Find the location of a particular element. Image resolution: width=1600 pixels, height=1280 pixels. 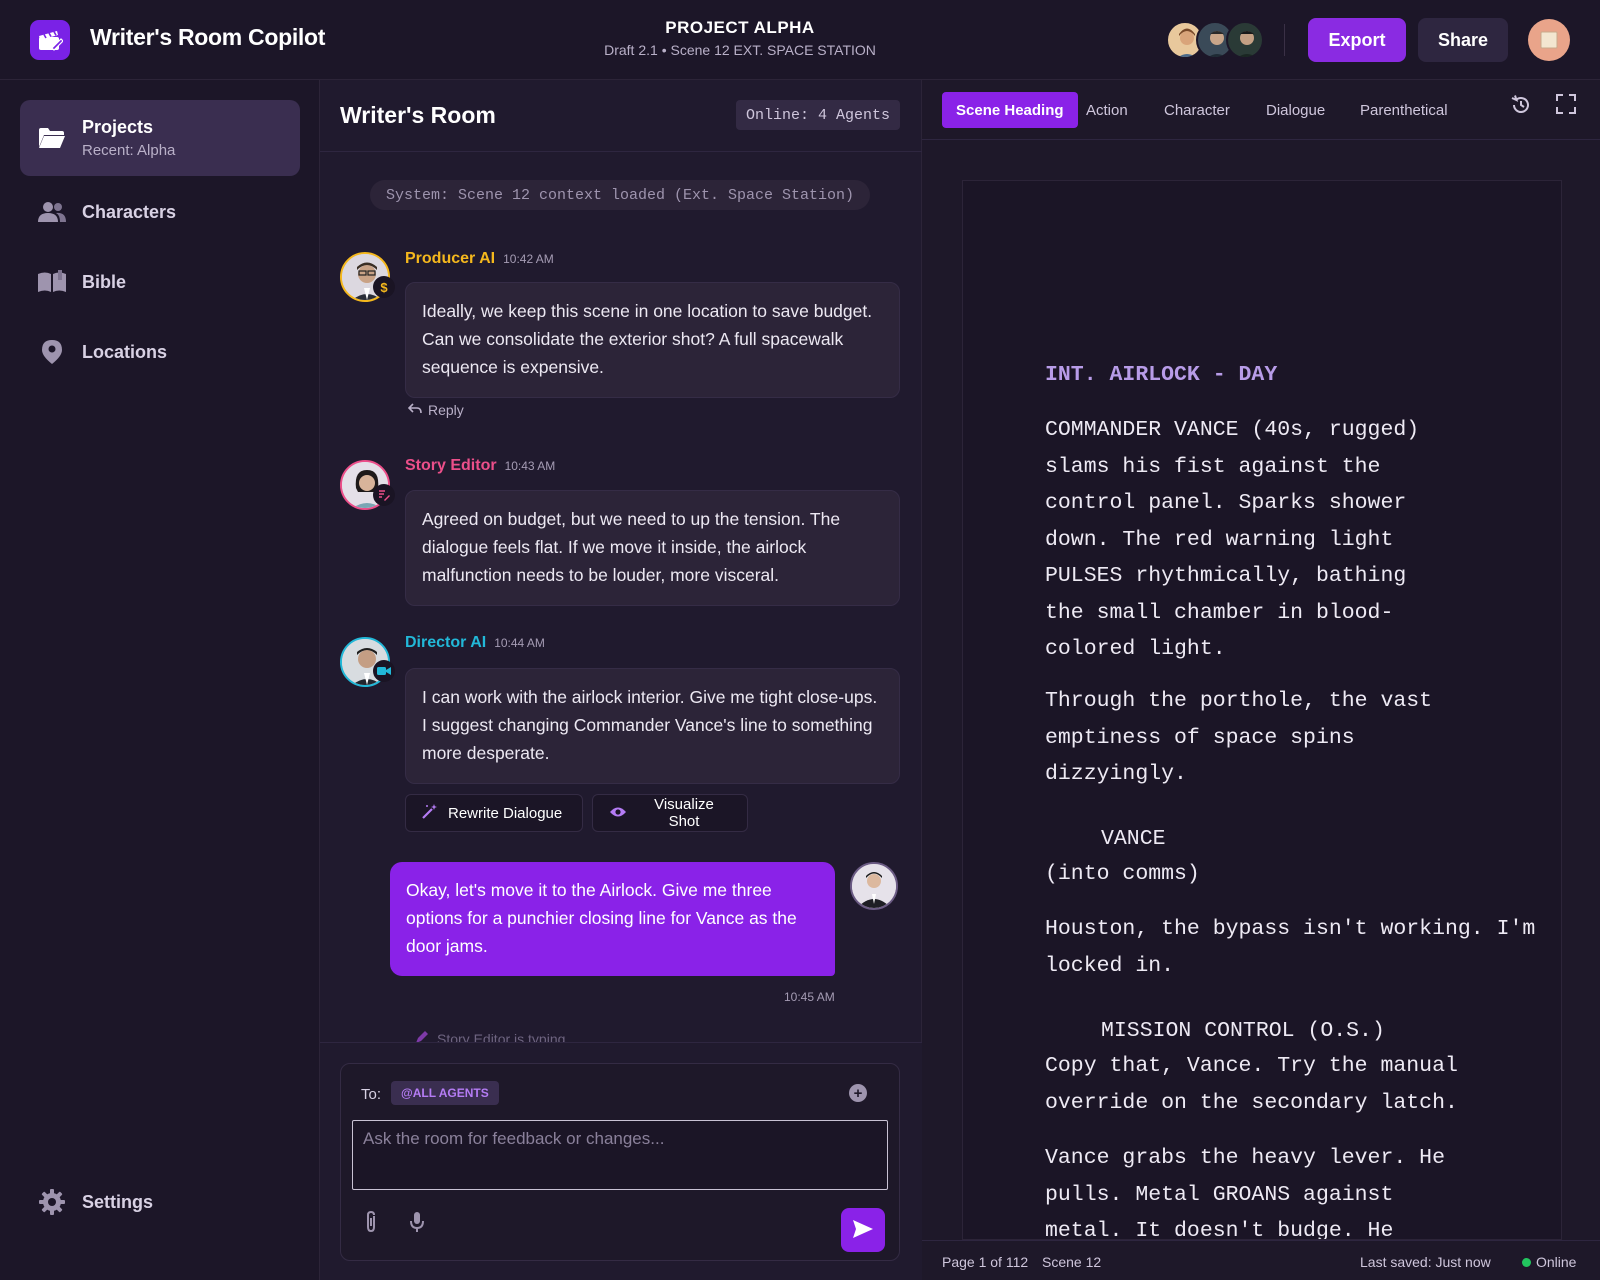

video-camera-icon is located at coordinates (384, 671).